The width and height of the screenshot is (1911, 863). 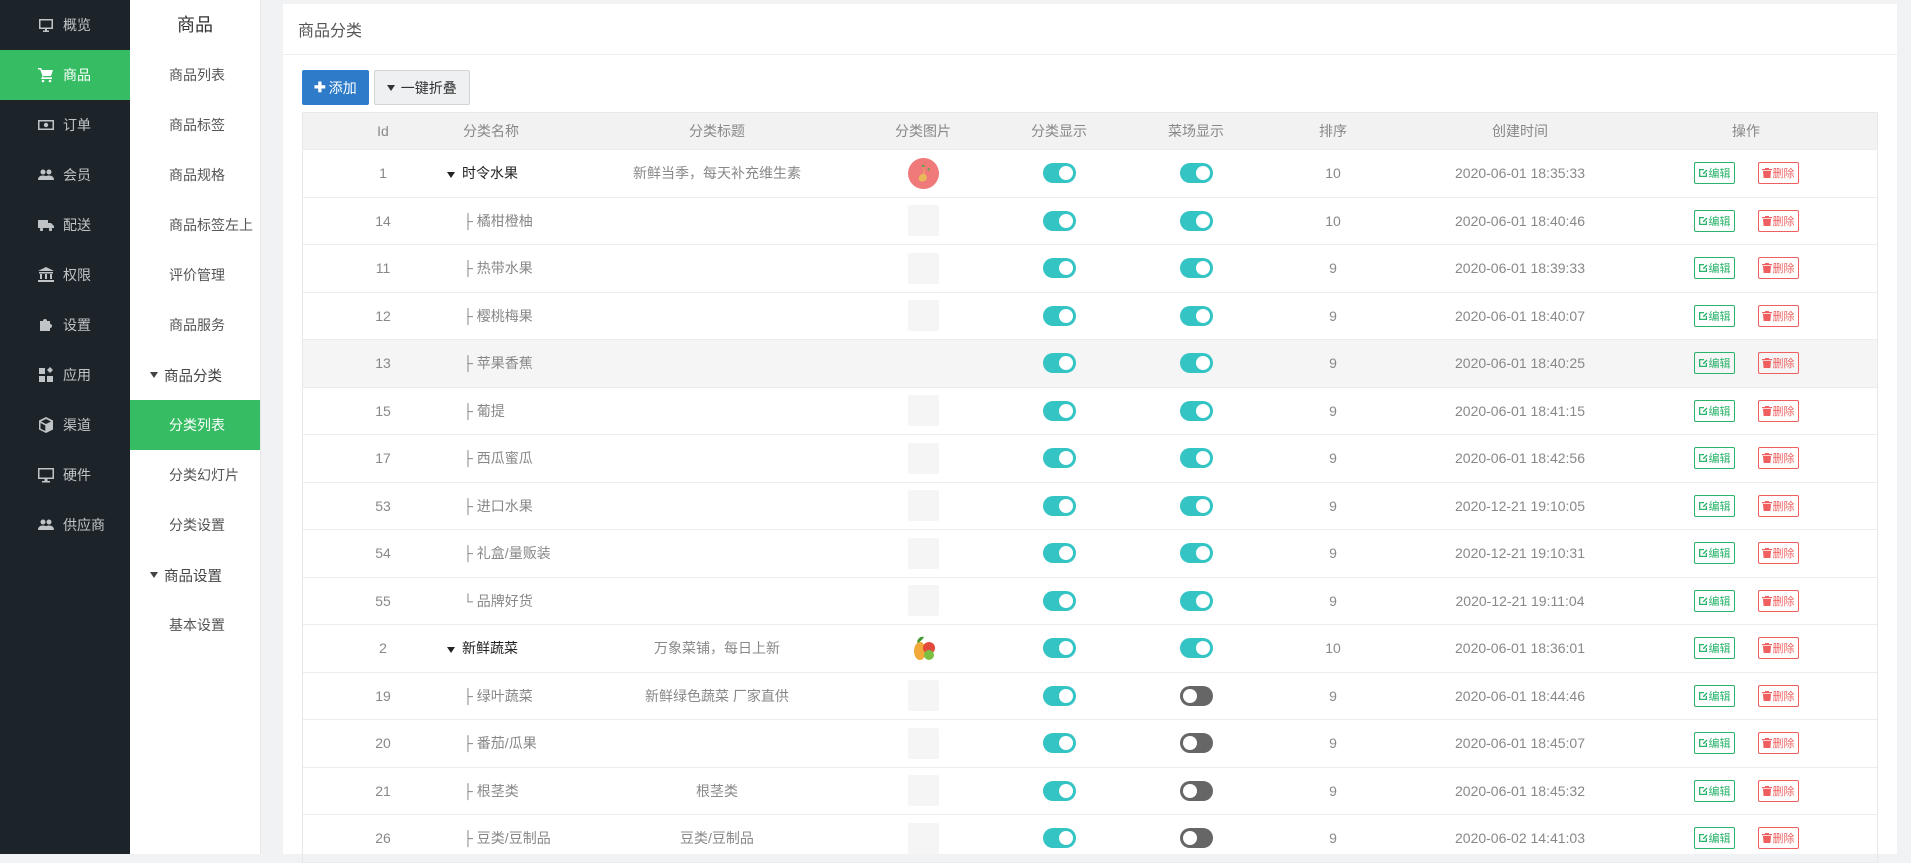 I want to click on category-name-cell: ├ 热带水果, so click(x=498, y=268).